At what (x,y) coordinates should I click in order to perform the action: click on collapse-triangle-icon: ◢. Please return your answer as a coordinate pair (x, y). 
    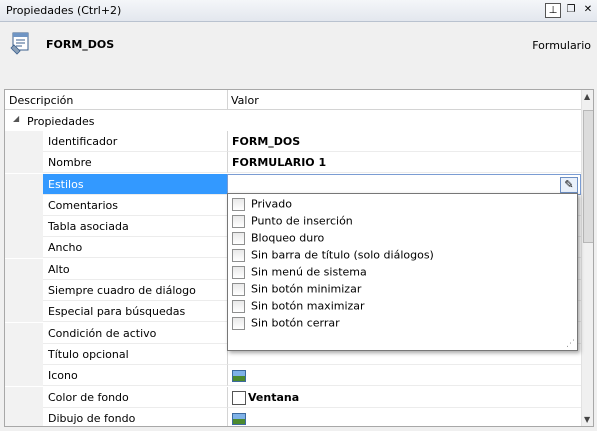
    Looking at the image, I should click on (16, 118).